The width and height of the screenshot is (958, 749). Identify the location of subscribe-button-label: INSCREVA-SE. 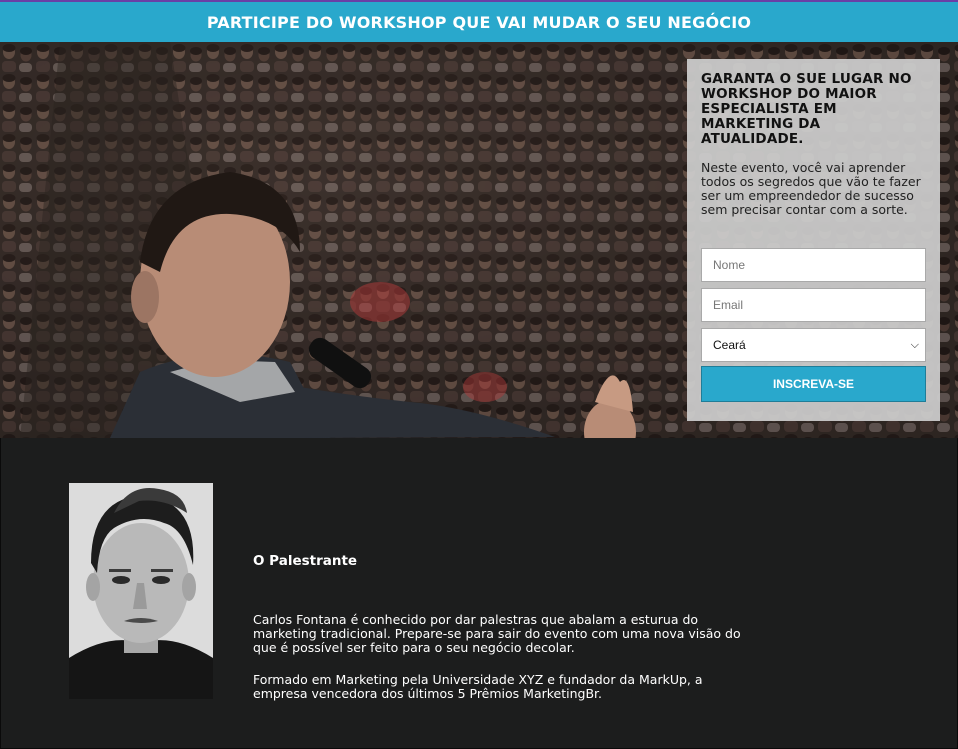
(813, 384).